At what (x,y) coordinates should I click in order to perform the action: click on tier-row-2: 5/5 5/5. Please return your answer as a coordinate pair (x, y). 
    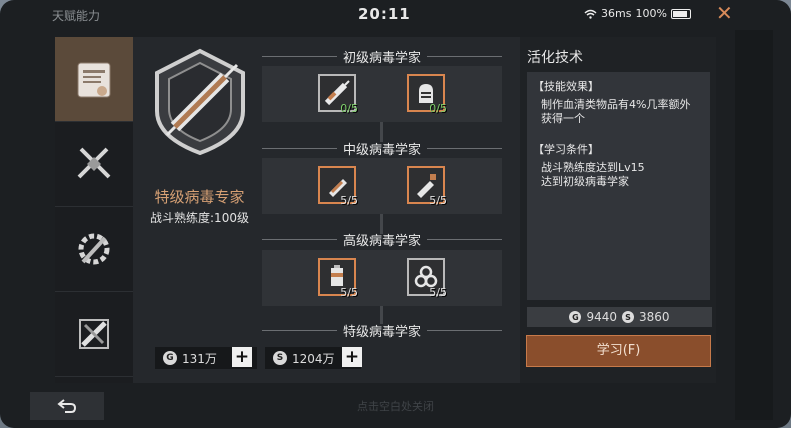
    Looking at the image, I should click on (382, 186).